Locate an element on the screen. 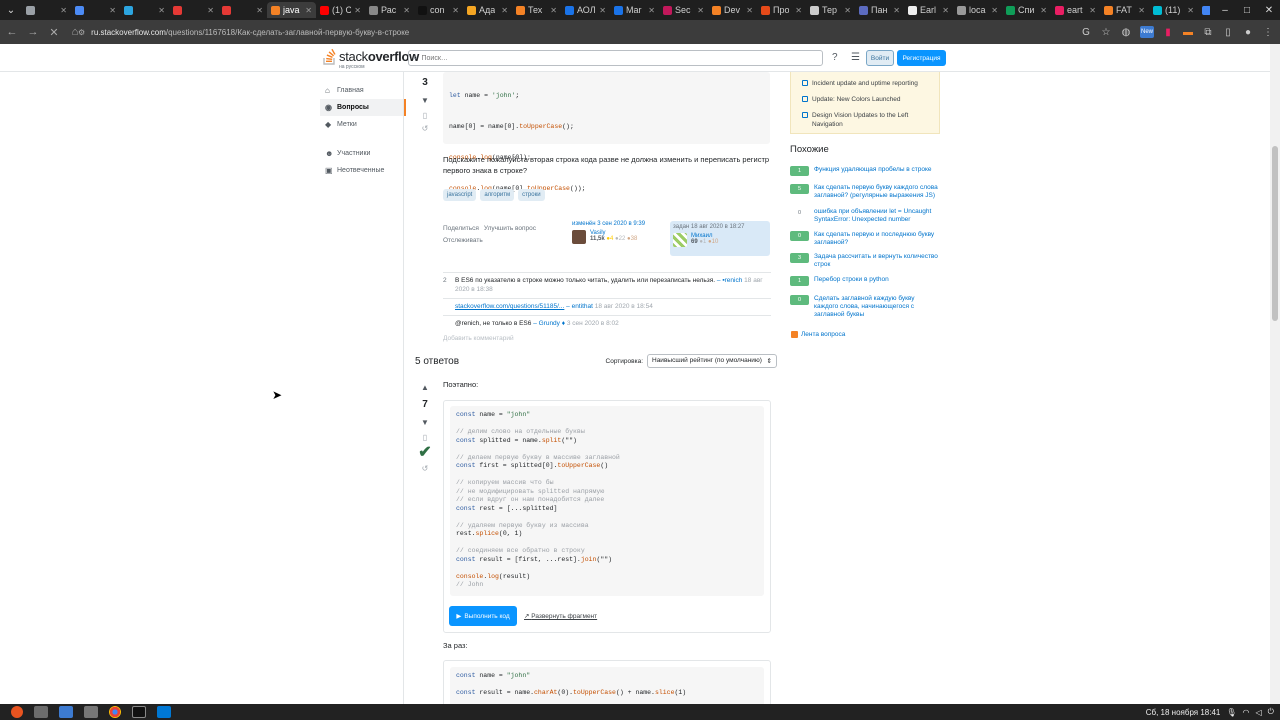 This screenshot has width=1280, height=720. browser-tab: Earl ✕ is located at coordinates (928, 10).